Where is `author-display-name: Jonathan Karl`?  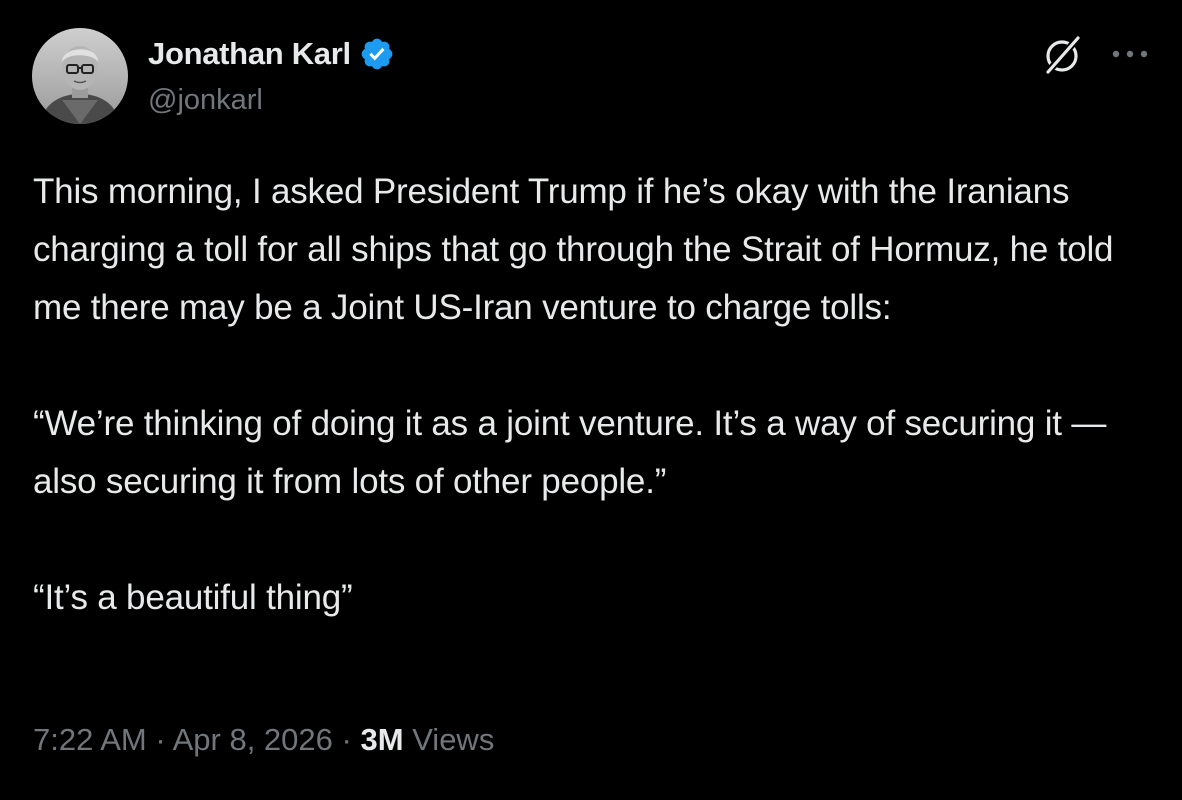
author-display-name: Jonathan Karl is located at coordinates (249, 54).